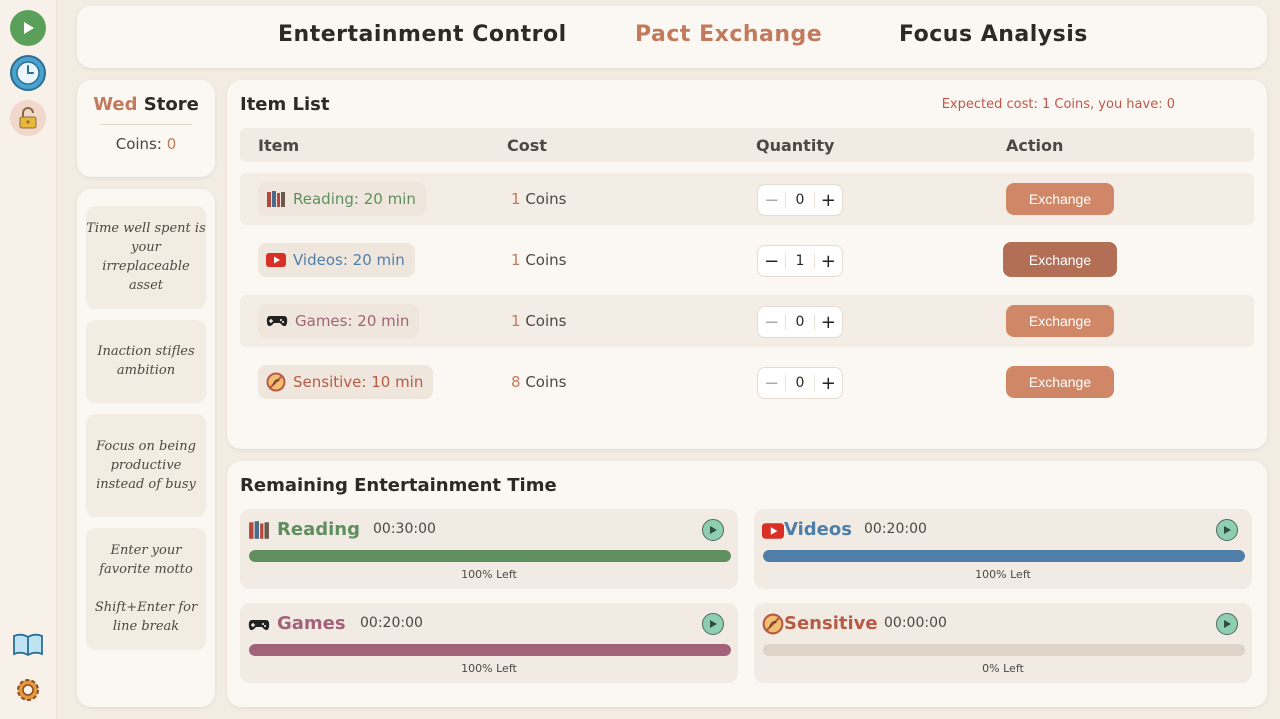  What do you see at coordinates (404, 529) in the screenshot?
I see `time-card-time: 00:30:00` at bounding box center [404, 529].